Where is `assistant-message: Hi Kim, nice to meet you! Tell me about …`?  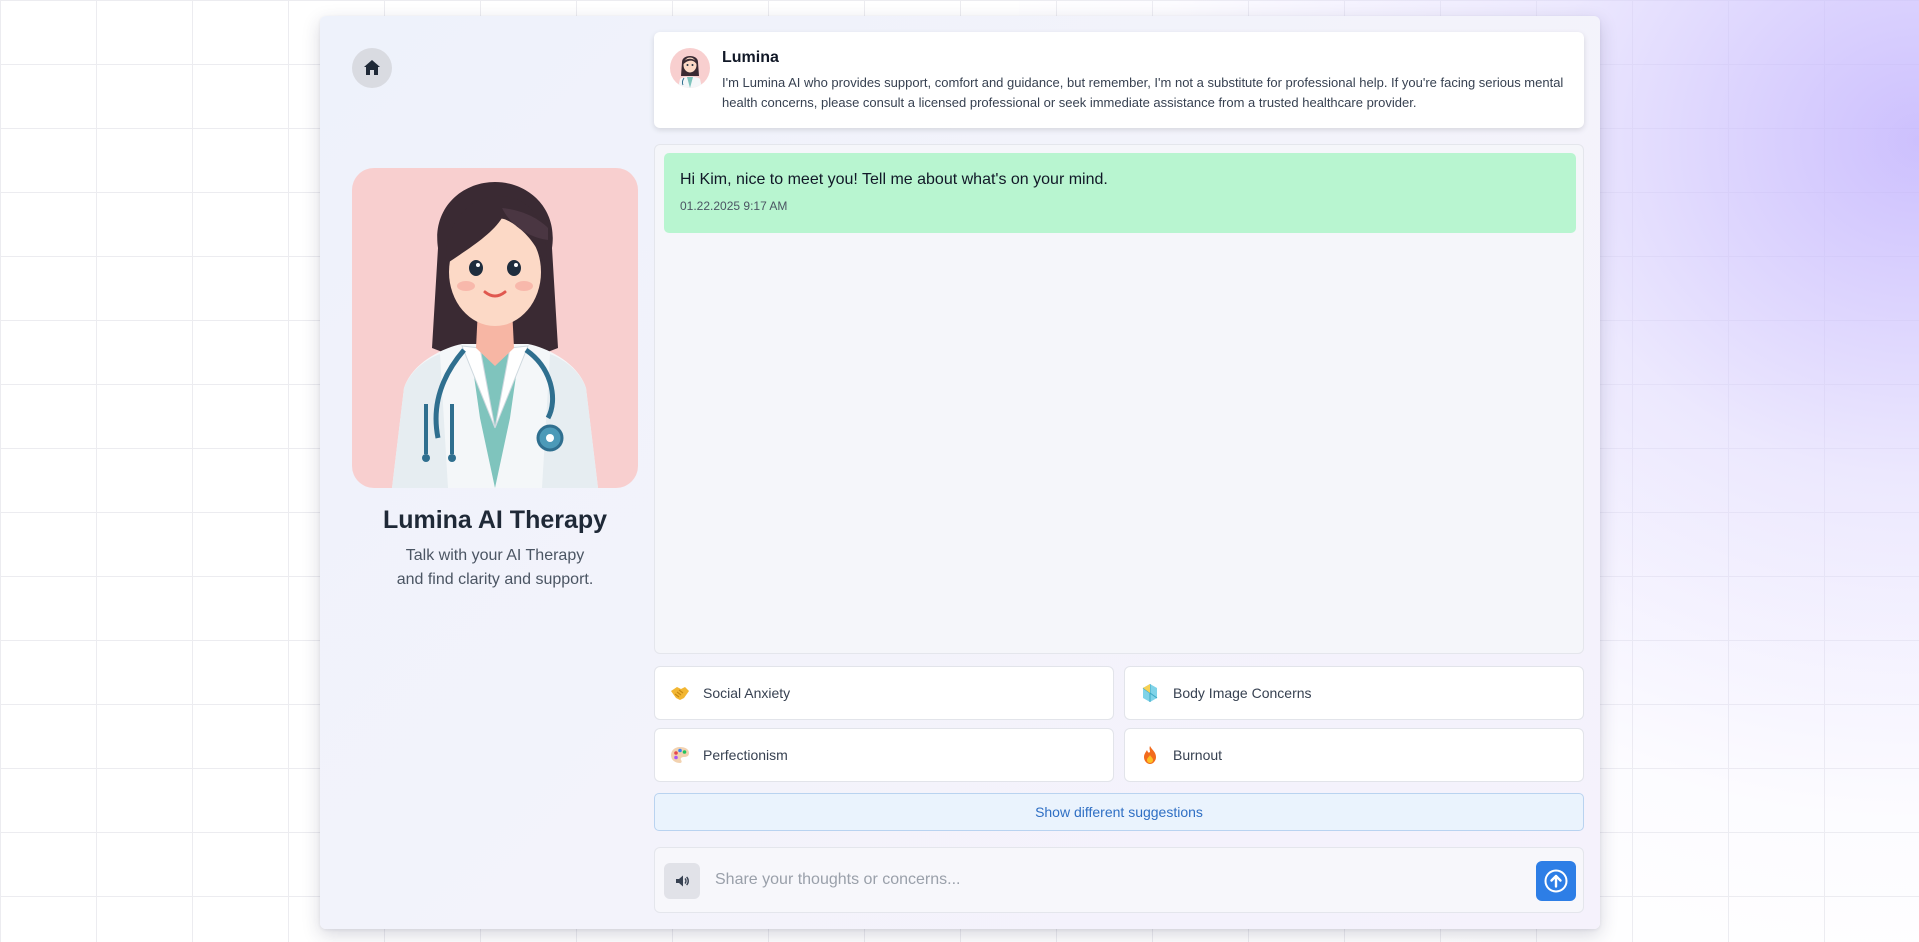
assistant-message: Hi Kim, nice to meet you! Tell me about … is located at coordinates (1120, 193).